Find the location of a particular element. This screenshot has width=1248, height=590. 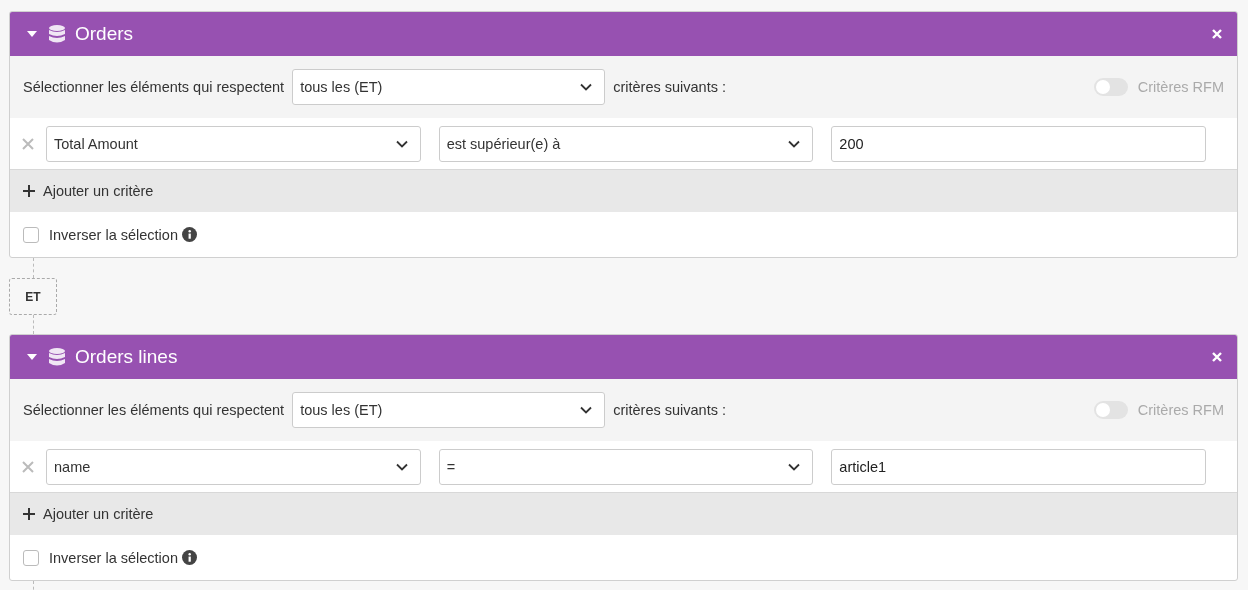

operator-dropdown: = is located at coordinates (626, 466).